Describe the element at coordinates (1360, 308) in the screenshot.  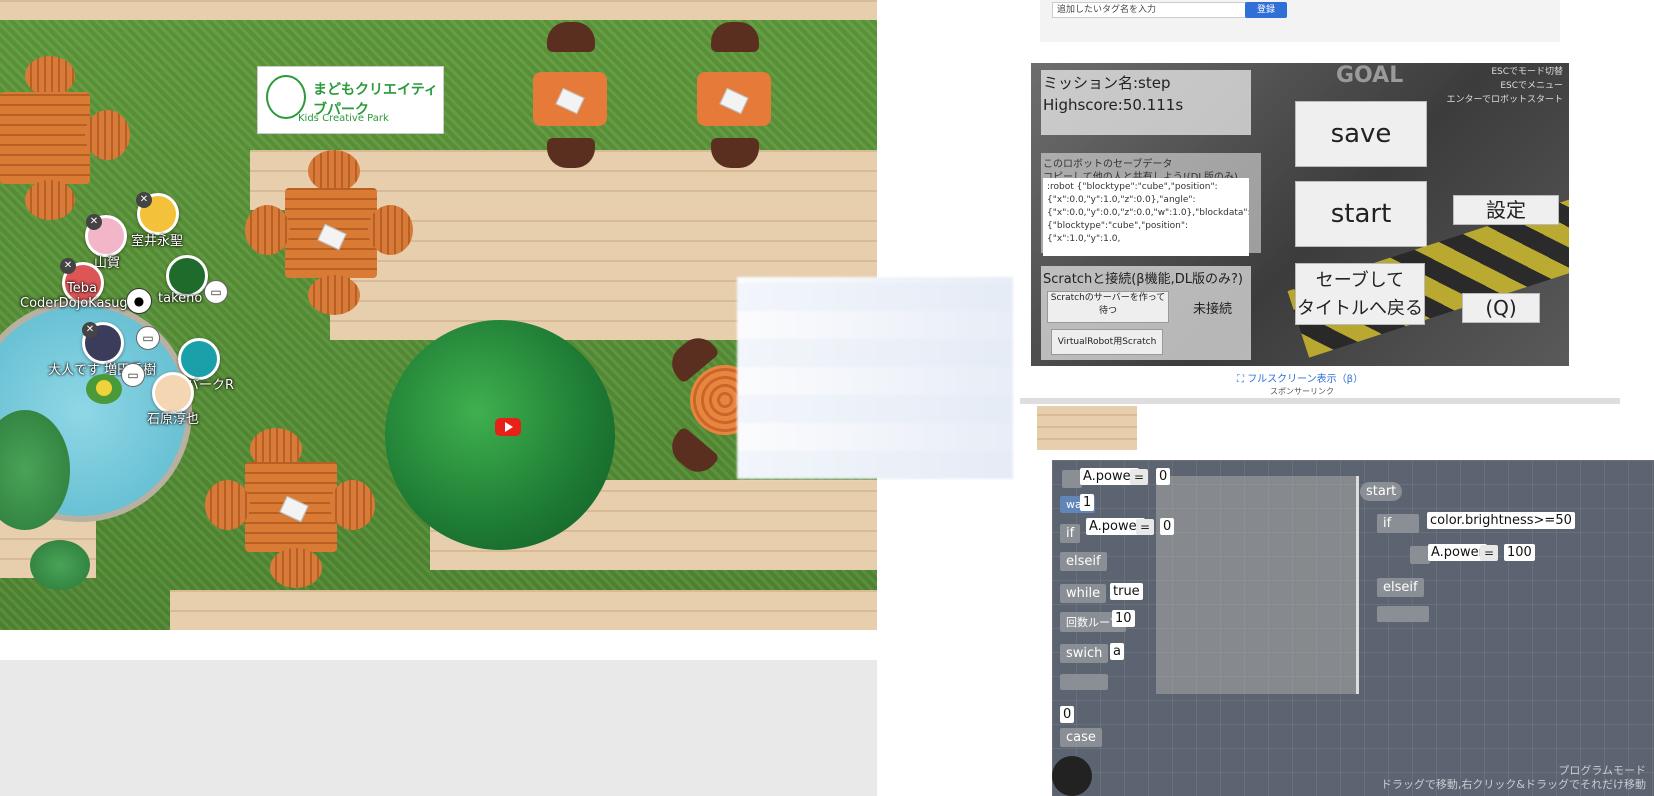
I see `button-label: タイトルへ戻る` at that location.